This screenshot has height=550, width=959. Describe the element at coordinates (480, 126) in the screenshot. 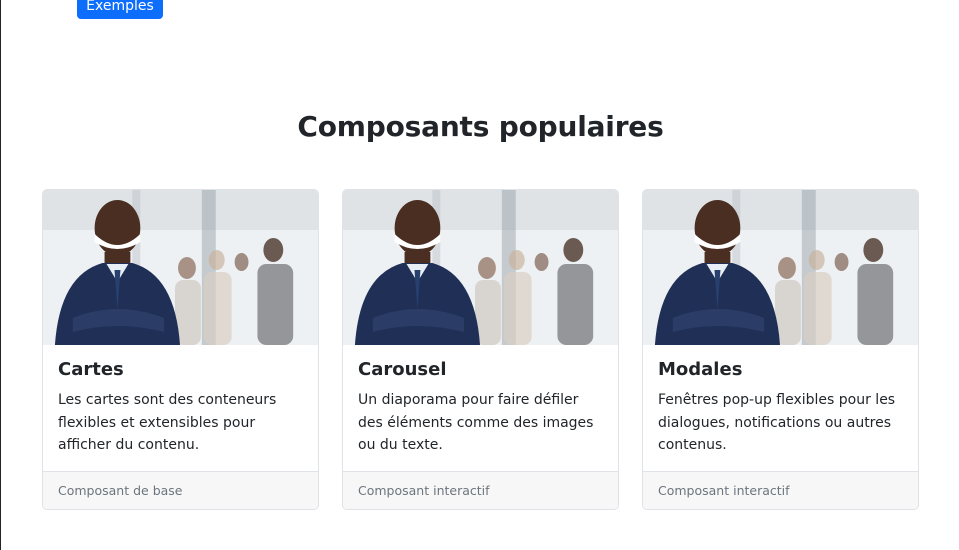

I see `section-title: Composants populaires` at that location.